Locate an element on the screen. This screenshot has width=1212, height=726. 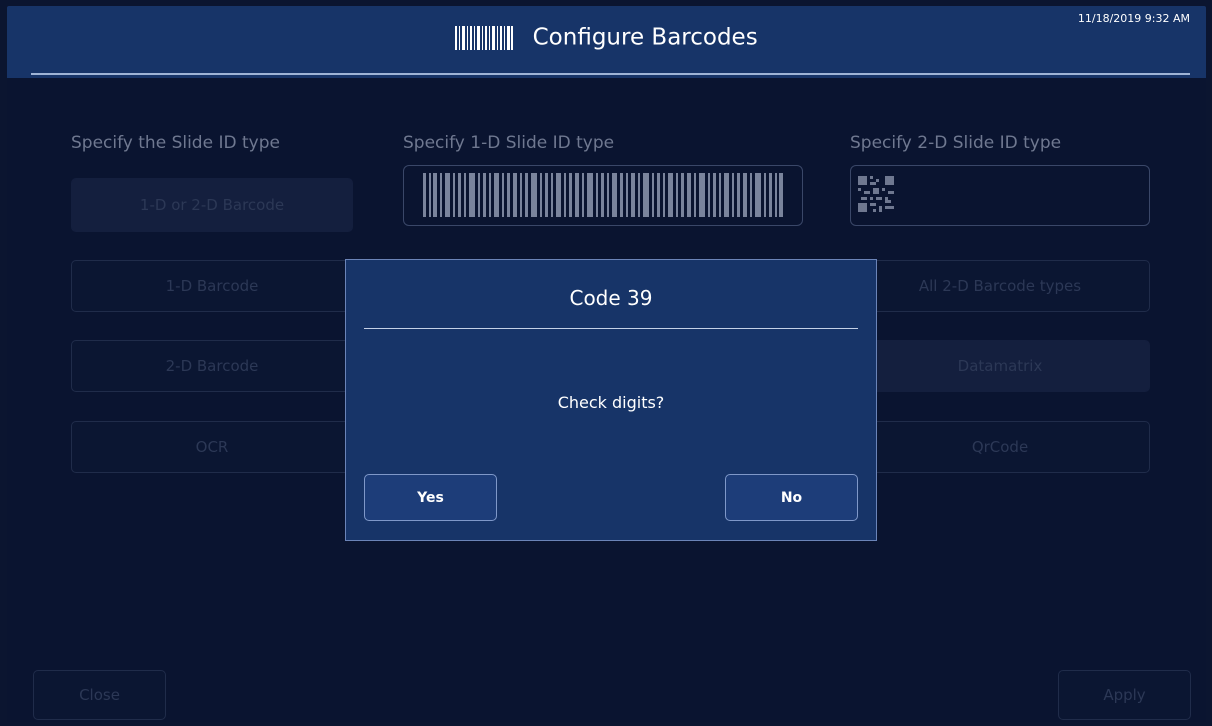
option-2d-barcode: 2-D Barcode is located at coordinates (212, 366).